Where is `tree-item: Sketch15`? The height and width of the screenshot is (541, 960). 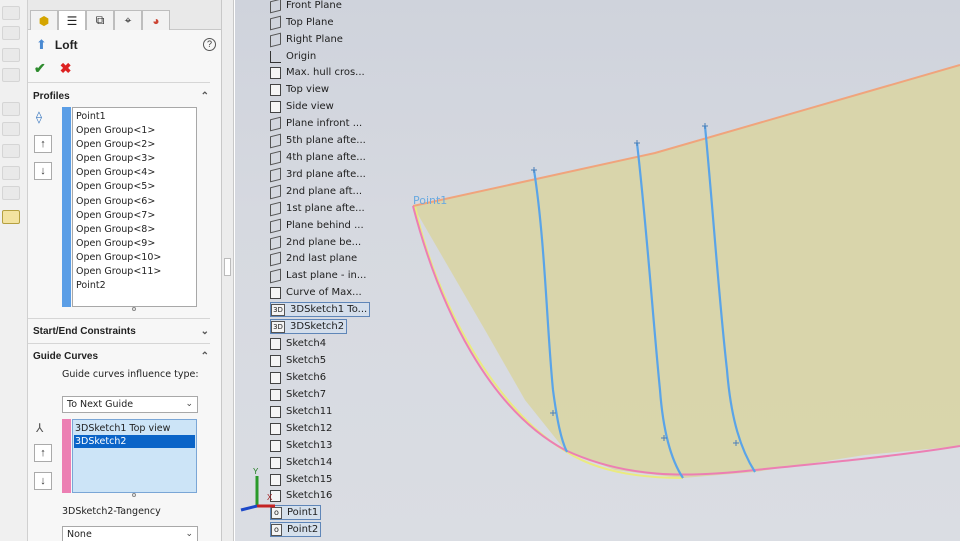
tree-item: Sketch15 is located at coordinates (301, 479).